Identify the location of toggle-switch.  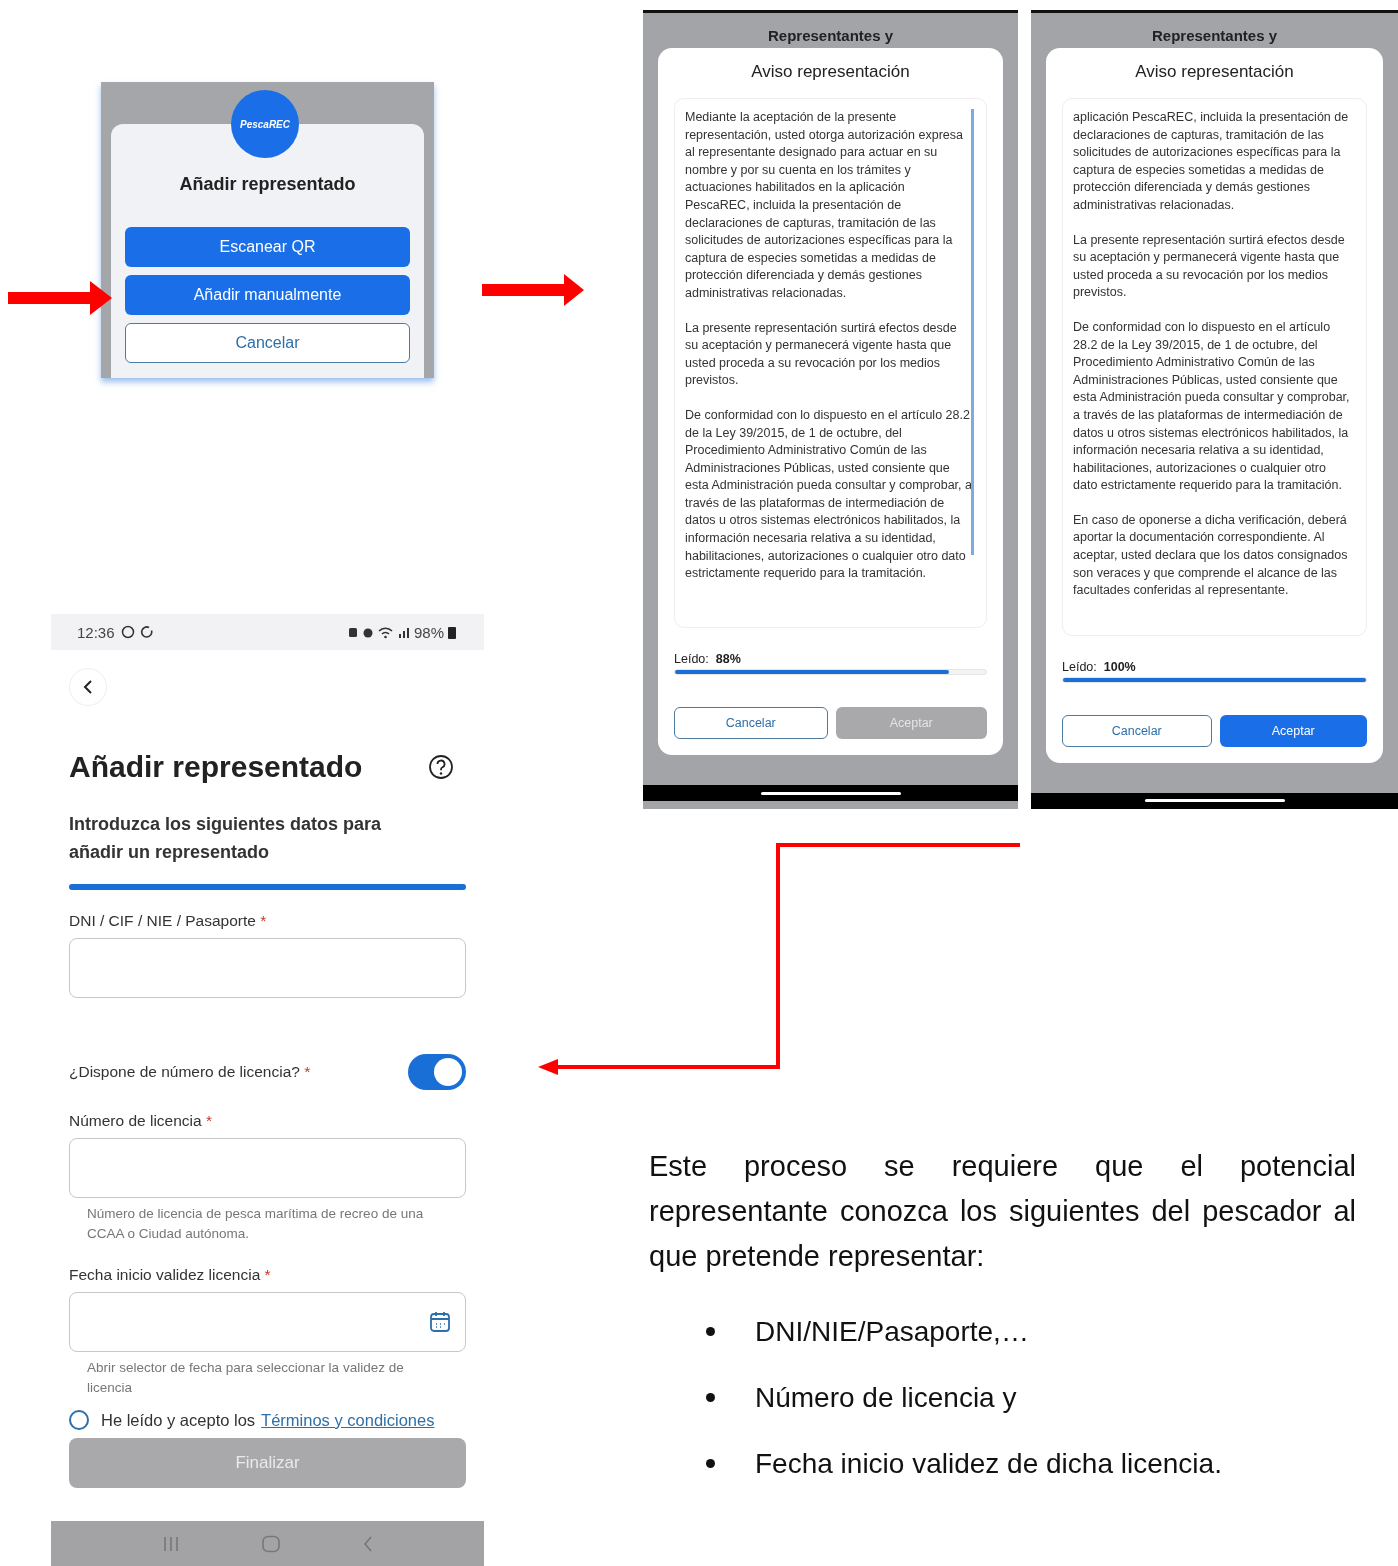
(437, 1072).